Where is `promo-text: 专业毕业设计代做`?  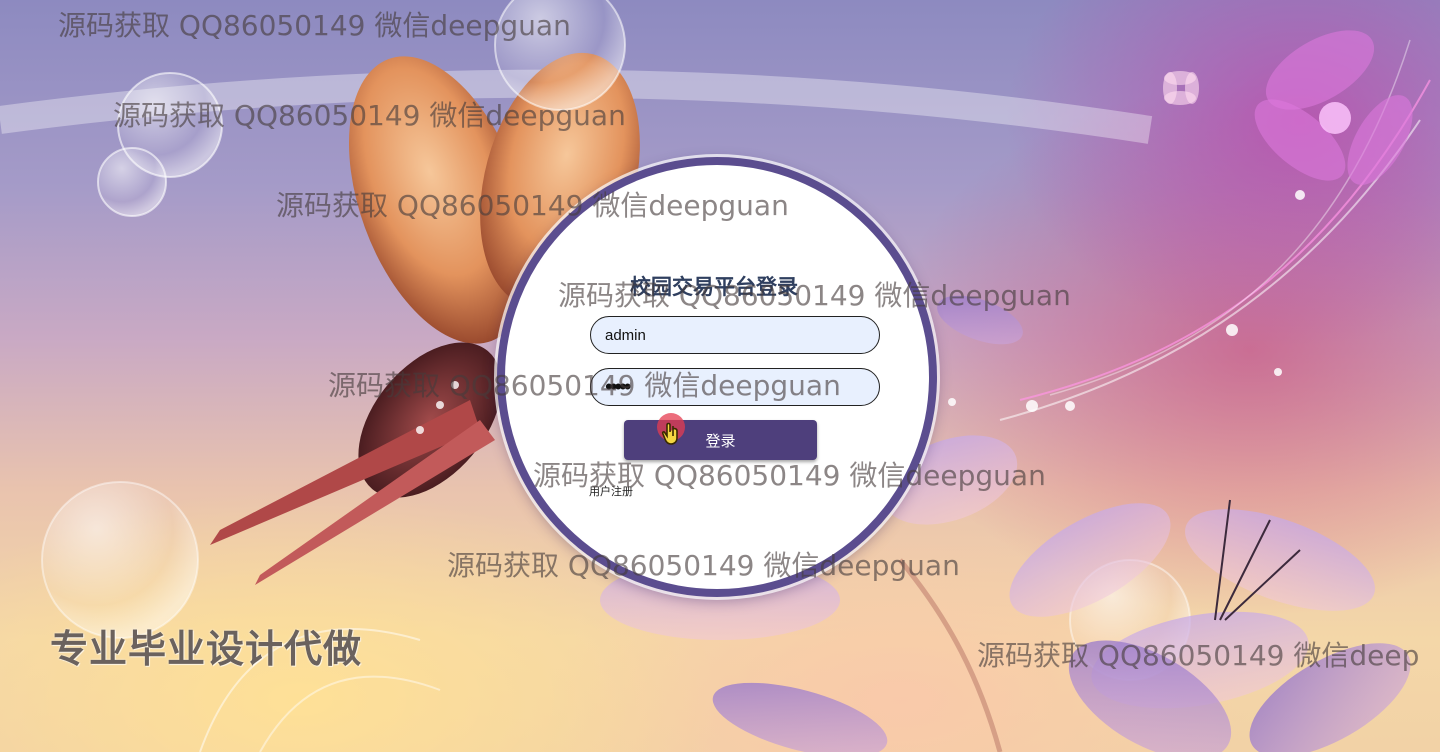
promo-text: 专业毕业设计代做 is located at coordinates (206, 649).